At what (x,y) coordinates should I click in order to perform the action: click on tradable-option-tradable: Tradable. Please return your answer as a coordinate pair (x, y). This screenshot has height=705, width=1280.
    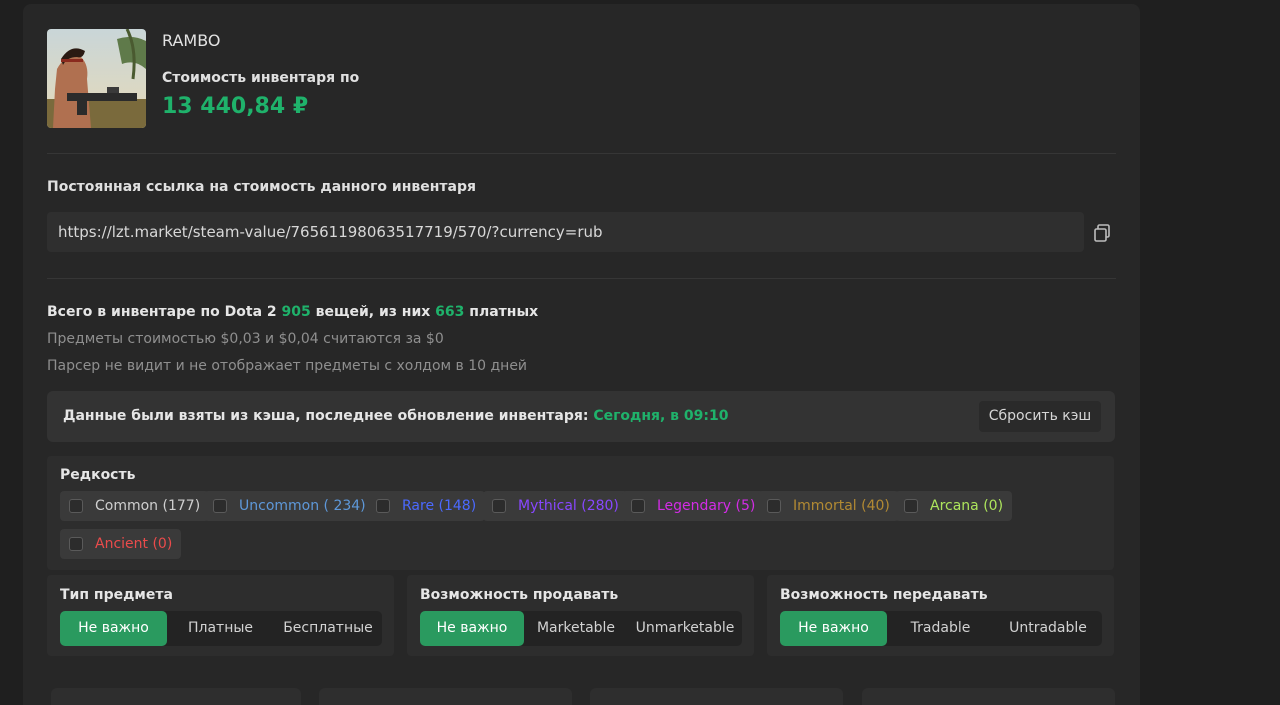
    Looking at the image, I should click on (940, 628).